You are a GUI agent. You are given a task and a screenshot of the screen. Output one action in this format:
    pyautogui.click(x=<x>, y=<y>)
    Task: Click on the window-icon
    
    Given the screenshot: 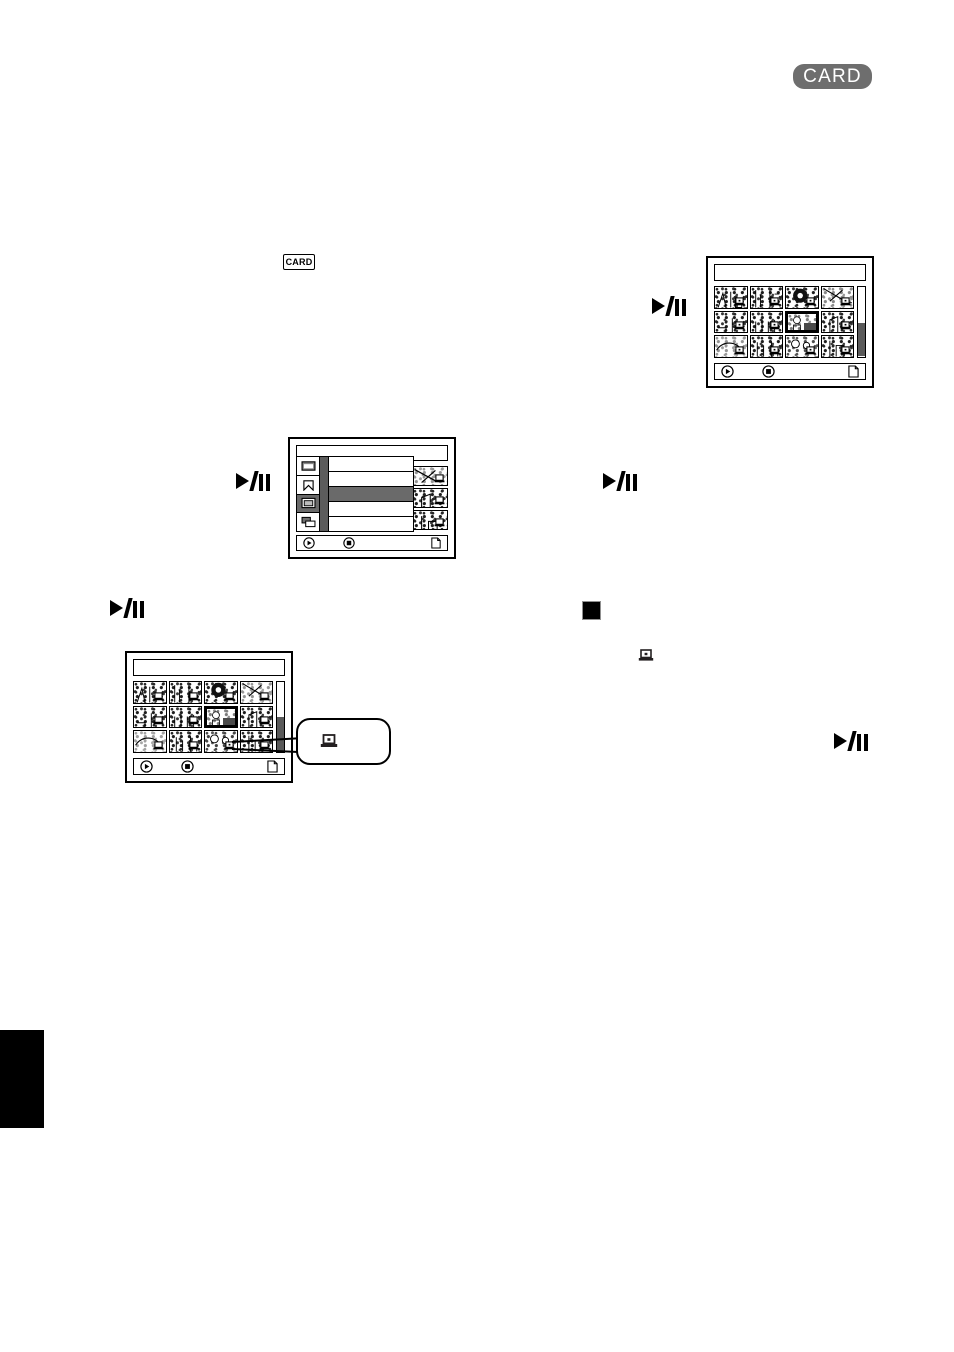 What is the action you would take?
    pyautogui.click(x=308, y=503)
    